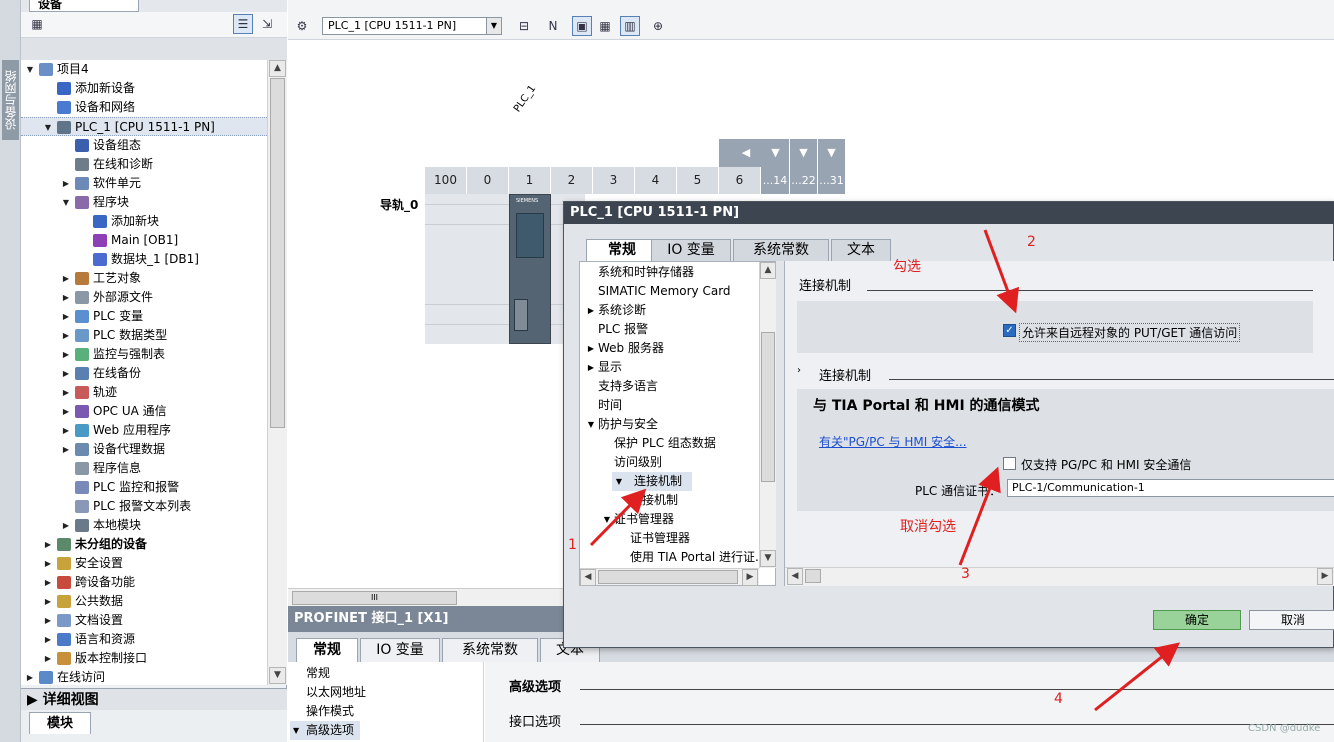 The height and width of the screenshot is (742, 1334). What do you see at coordinates (1031, 242) in the screenshot?
I see `annotation-2: 2` at bounding box center [1031, 242].